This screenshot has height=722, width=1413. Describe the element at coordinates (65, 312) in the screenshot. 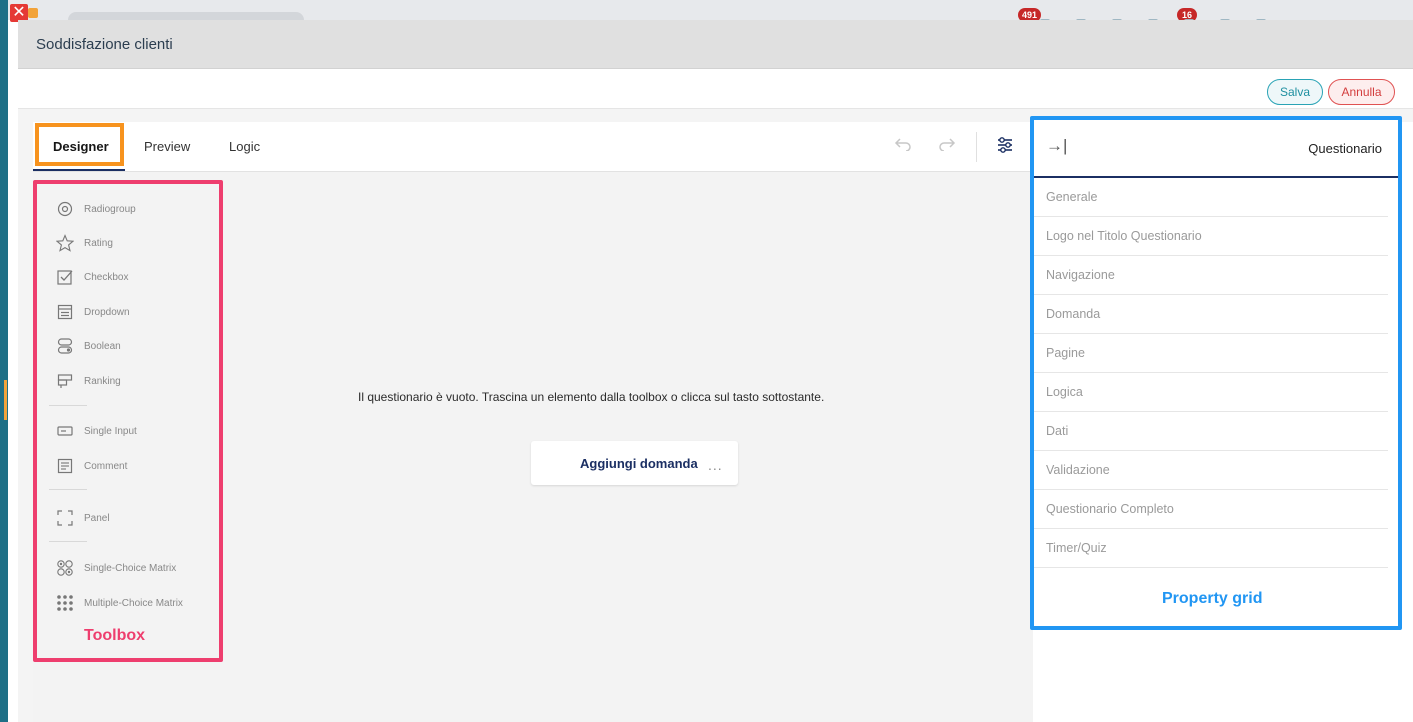

I see `dropdown-icon` at that location.